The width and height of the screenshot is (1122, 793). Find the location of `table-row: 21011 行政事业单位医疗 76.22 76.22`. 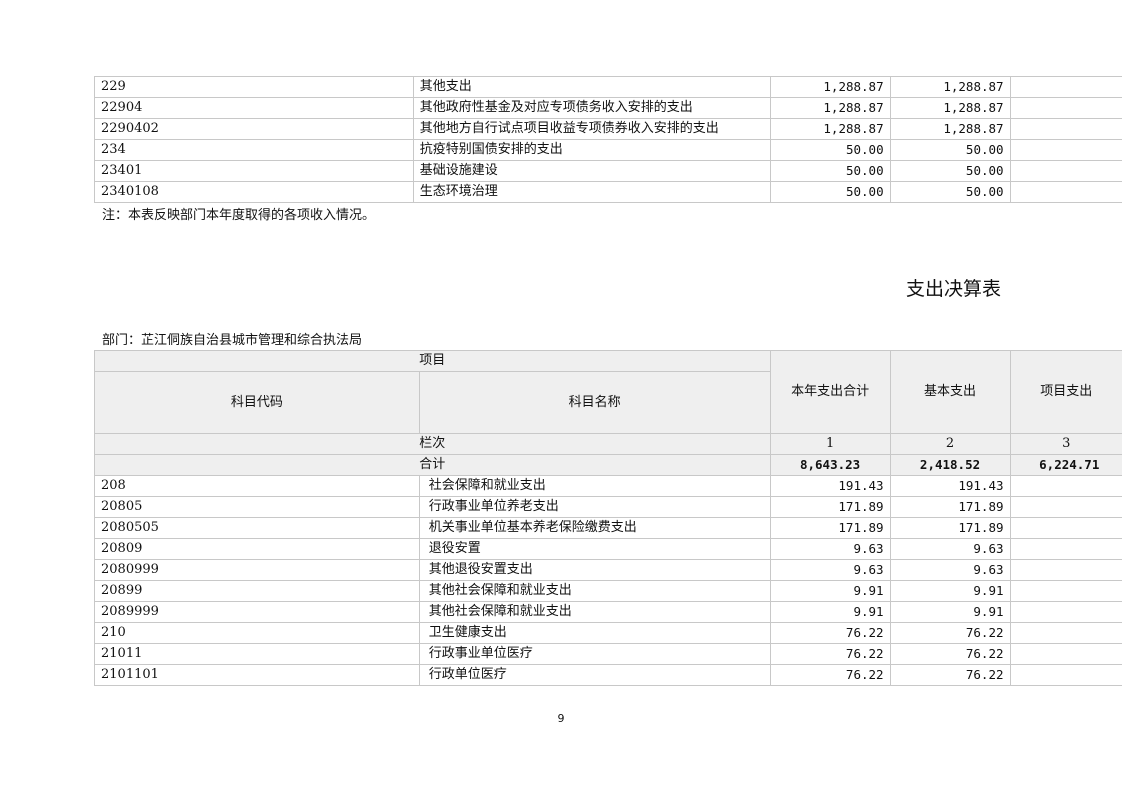

table-row: 21011 行政事业单位医疗 76.22 76.22 is located at coordinates (608, 654).